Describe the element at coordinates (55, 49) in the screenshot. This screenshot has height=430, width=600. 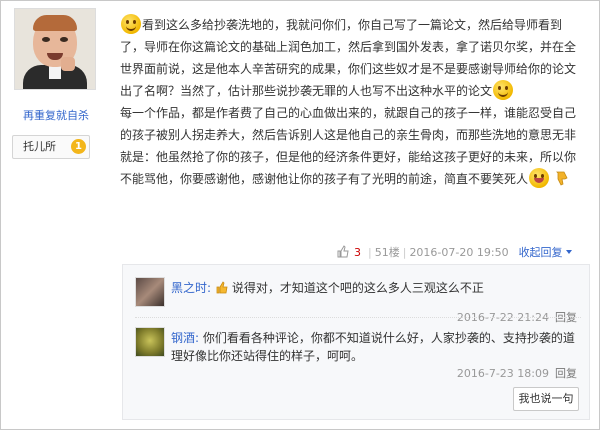
I see `author-avatar` at that location.